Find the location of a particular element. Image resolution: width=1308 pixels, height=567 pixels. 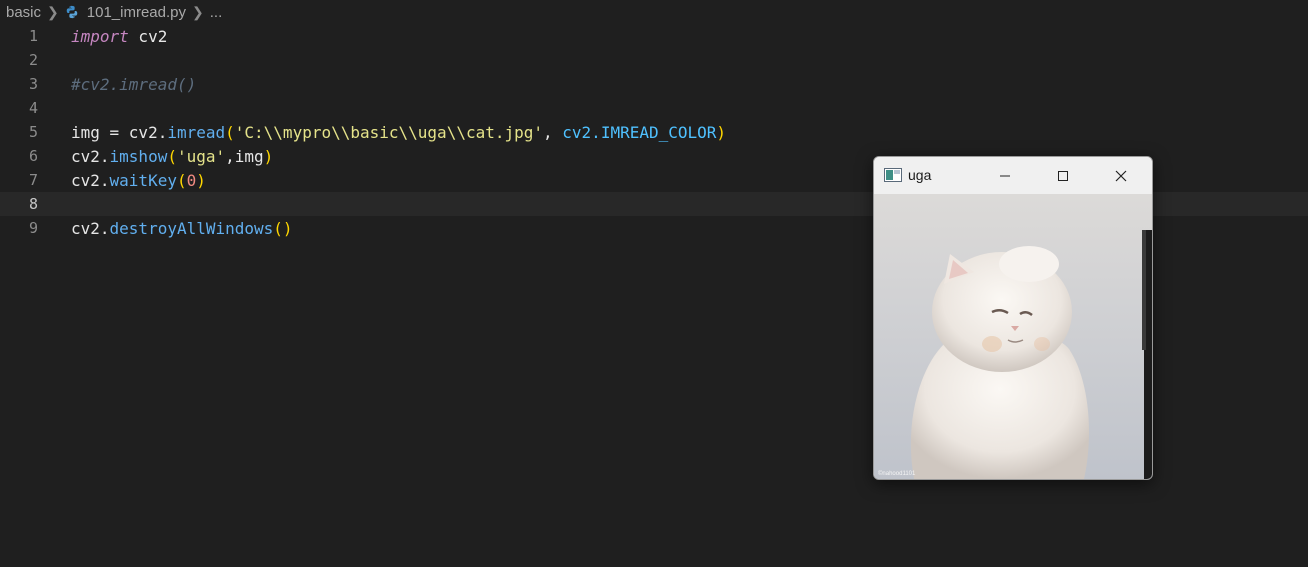

maximize-button is located at coordinates (1063, 175).